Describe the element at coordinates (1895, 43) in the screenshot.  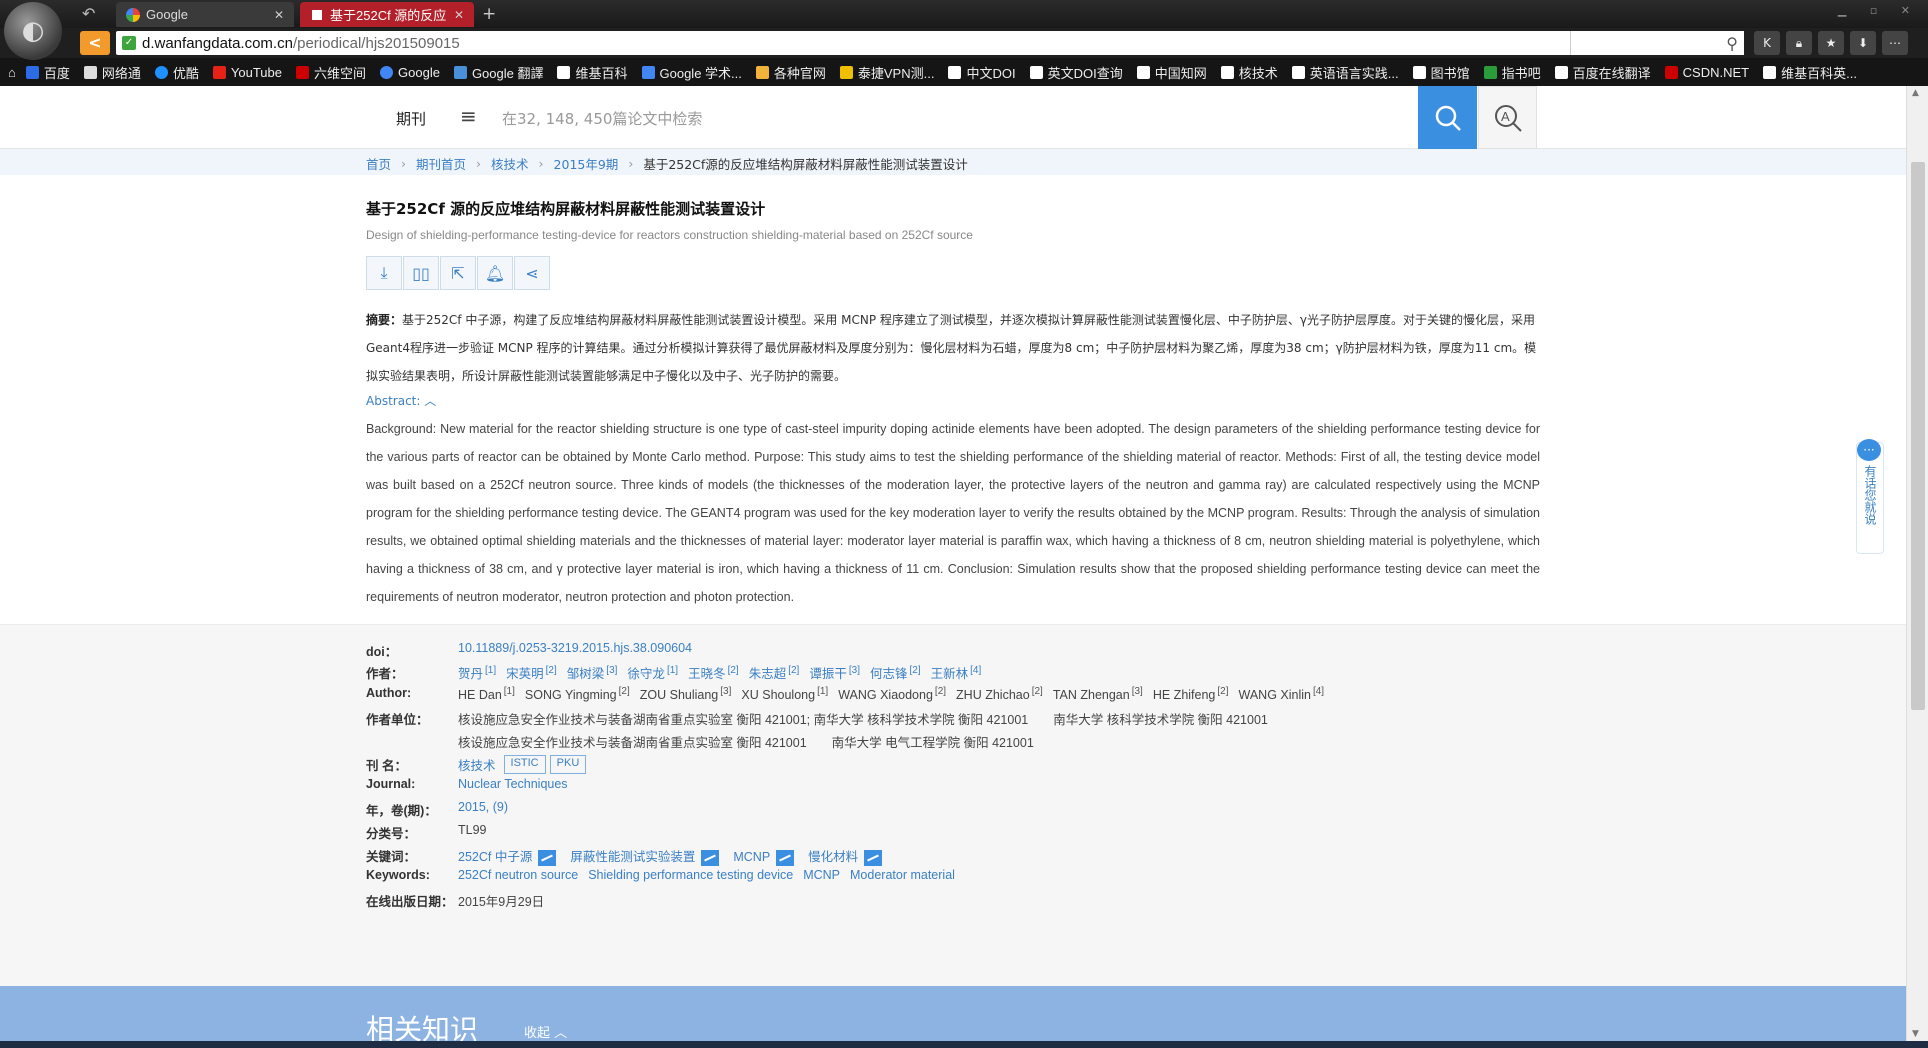
I see `menu-icon: ⋯` at that location.